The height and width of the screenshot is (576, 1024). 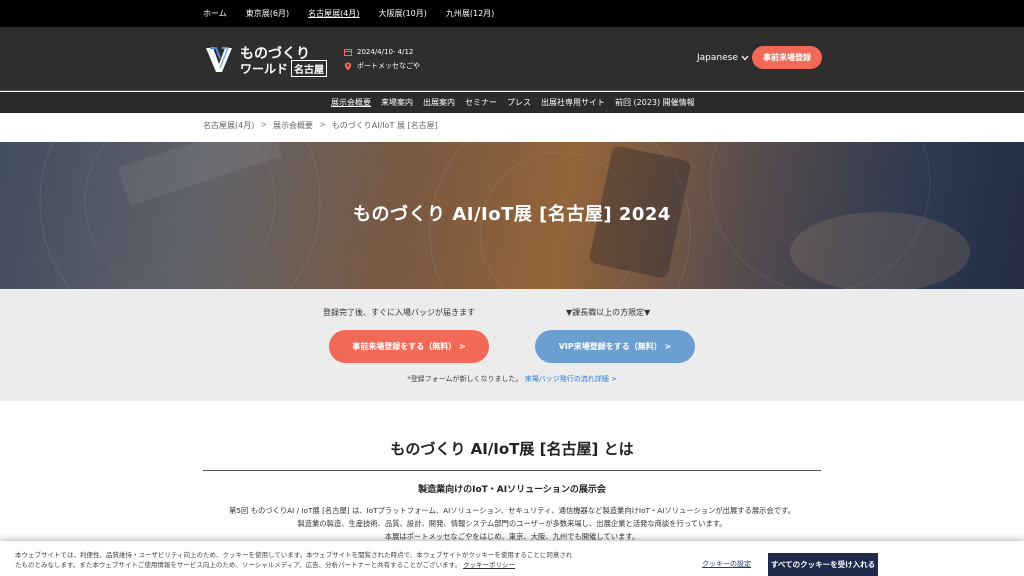 What do you see at coordinates (215, 13) in the screenshot?
I see `topbar-link-home: ホーム` at bounding box center [215, 13].